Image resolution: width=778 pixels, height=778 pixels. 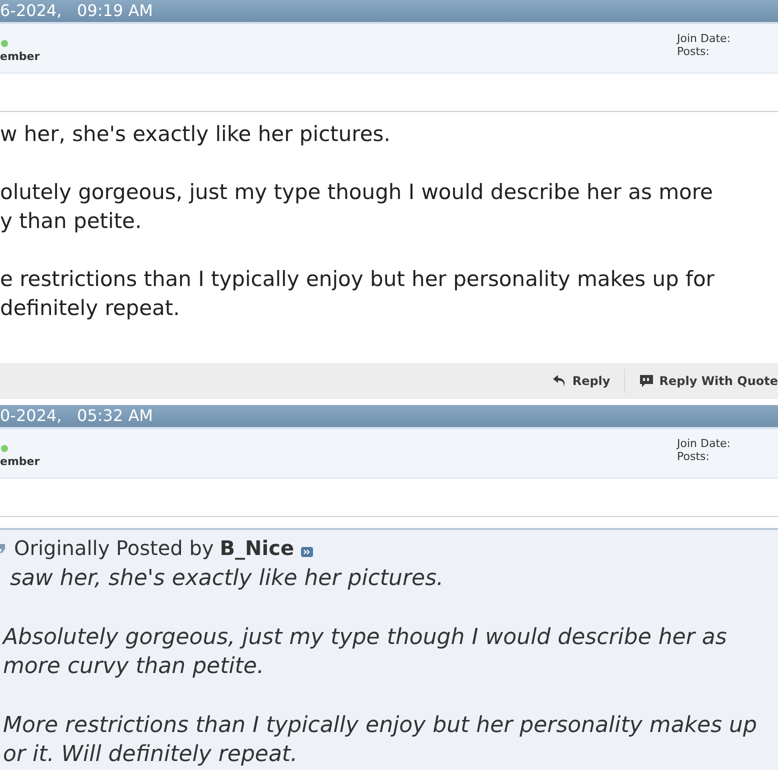 What do you see at coordinates (380, 726) in the screenshot?
I see `quote-text-line: More restrictions than I typically enjoy but her personality makes up` at bounding box center [380, 726].